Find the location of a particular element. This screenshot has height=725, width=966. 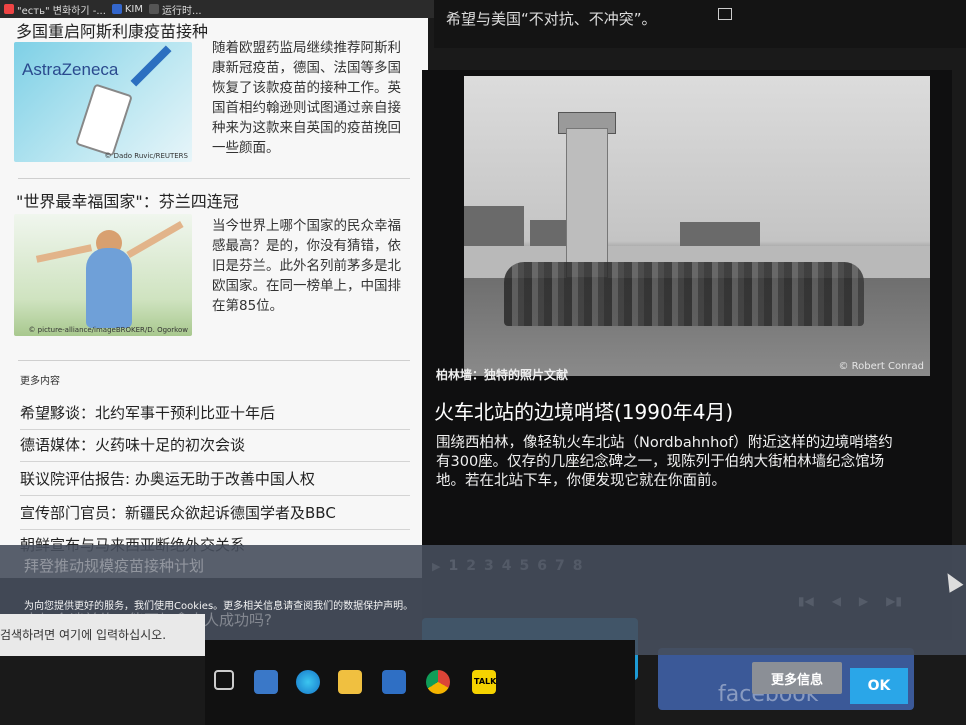

kakaotalk-icon: TALK is located at coordinates (484, 682).